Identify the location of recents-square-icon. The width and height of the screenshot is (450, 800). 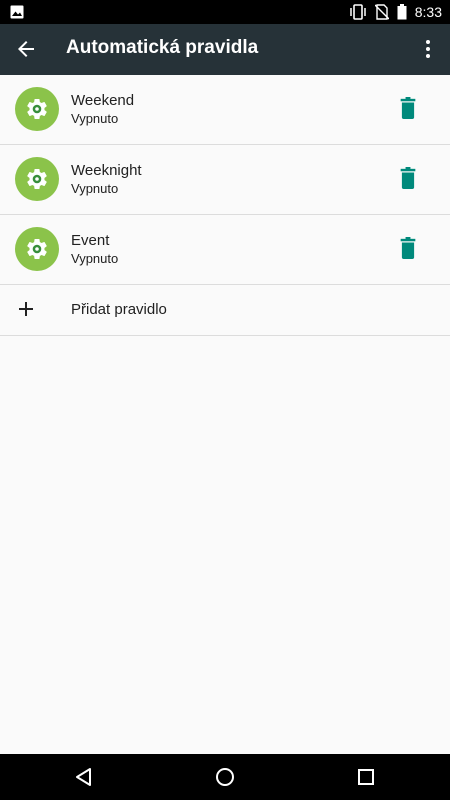
(366, 777).